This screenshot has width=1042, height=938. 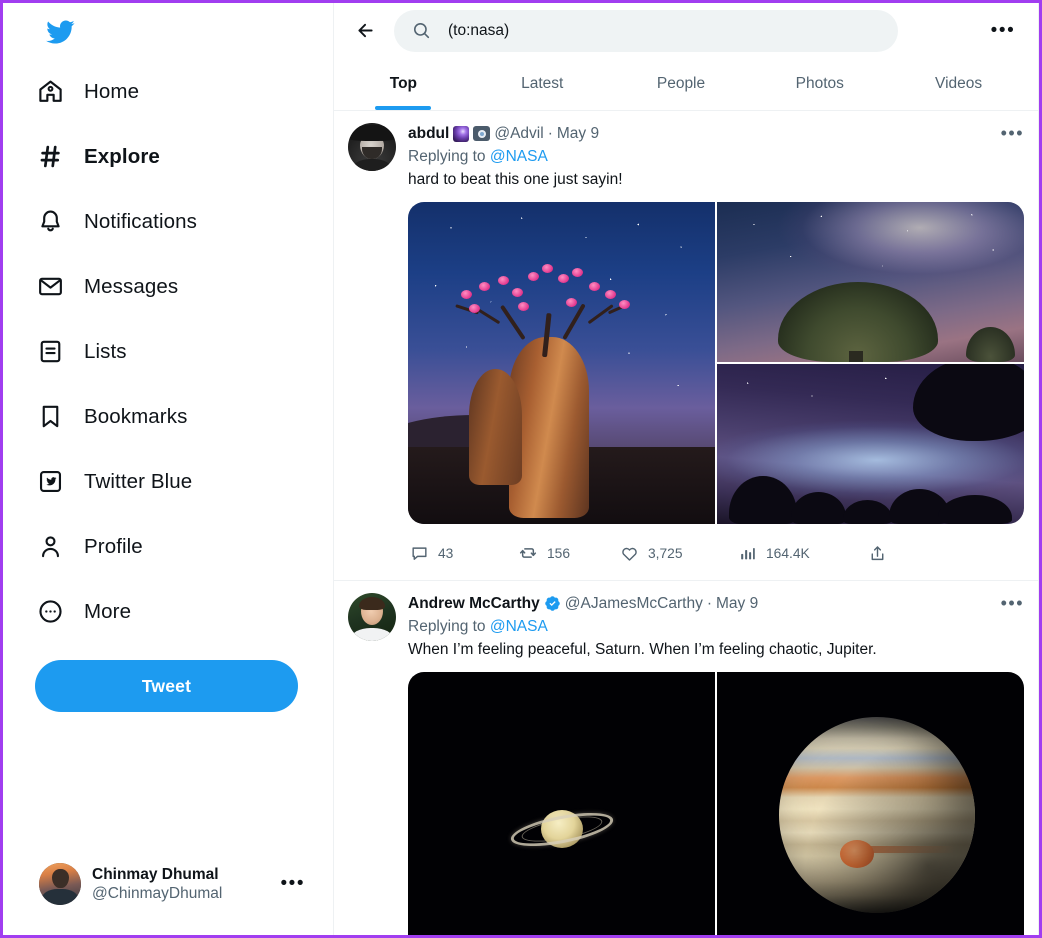 What do you see at coordinates (546, 310) in the screenshot?
I see `tree-canopy` at bounding box center [546, 310].